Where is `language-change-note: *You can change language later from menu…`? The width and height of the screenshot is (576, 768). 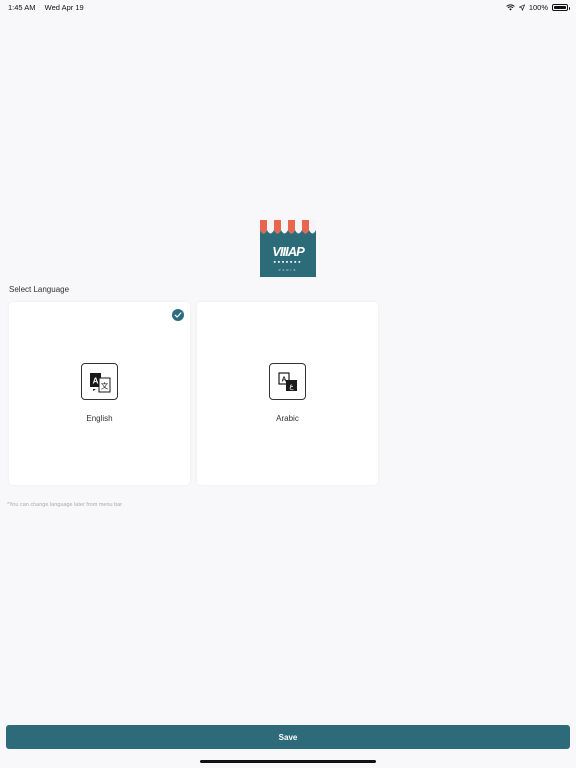 language-change-note: *You can change language later from menu… is located at coordinates (65, 505).